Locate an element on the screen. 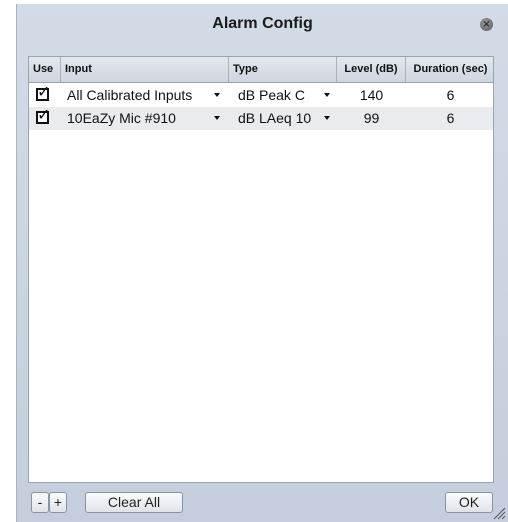 This screenshot has height=522, width=508. type-dropdown: dB LAeq 10 is located at coordinates (287, 118).